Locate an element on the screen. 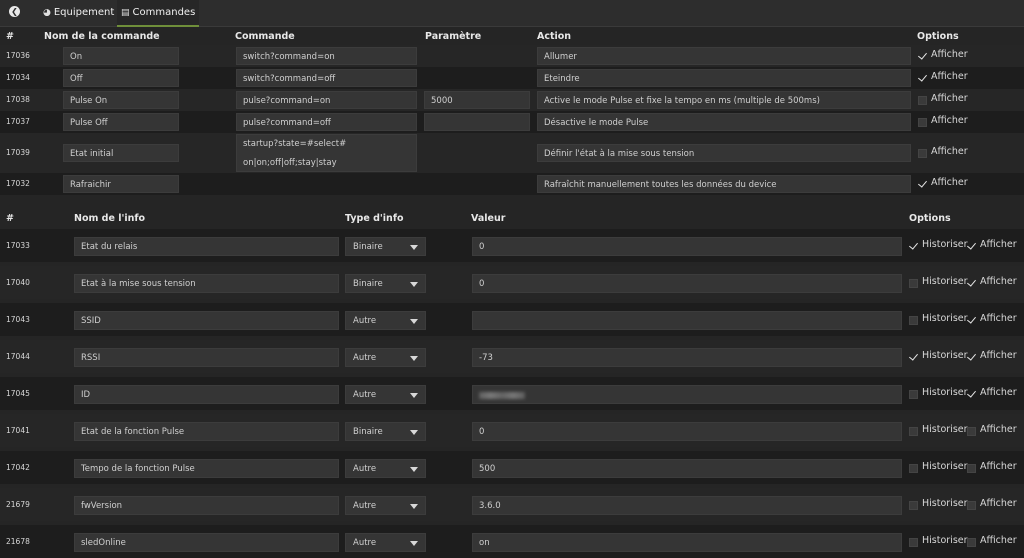 Image resolution: width=1024 pixels, height=558 pixels. info-name-input: RSSI is located at coordinates (206, 357).